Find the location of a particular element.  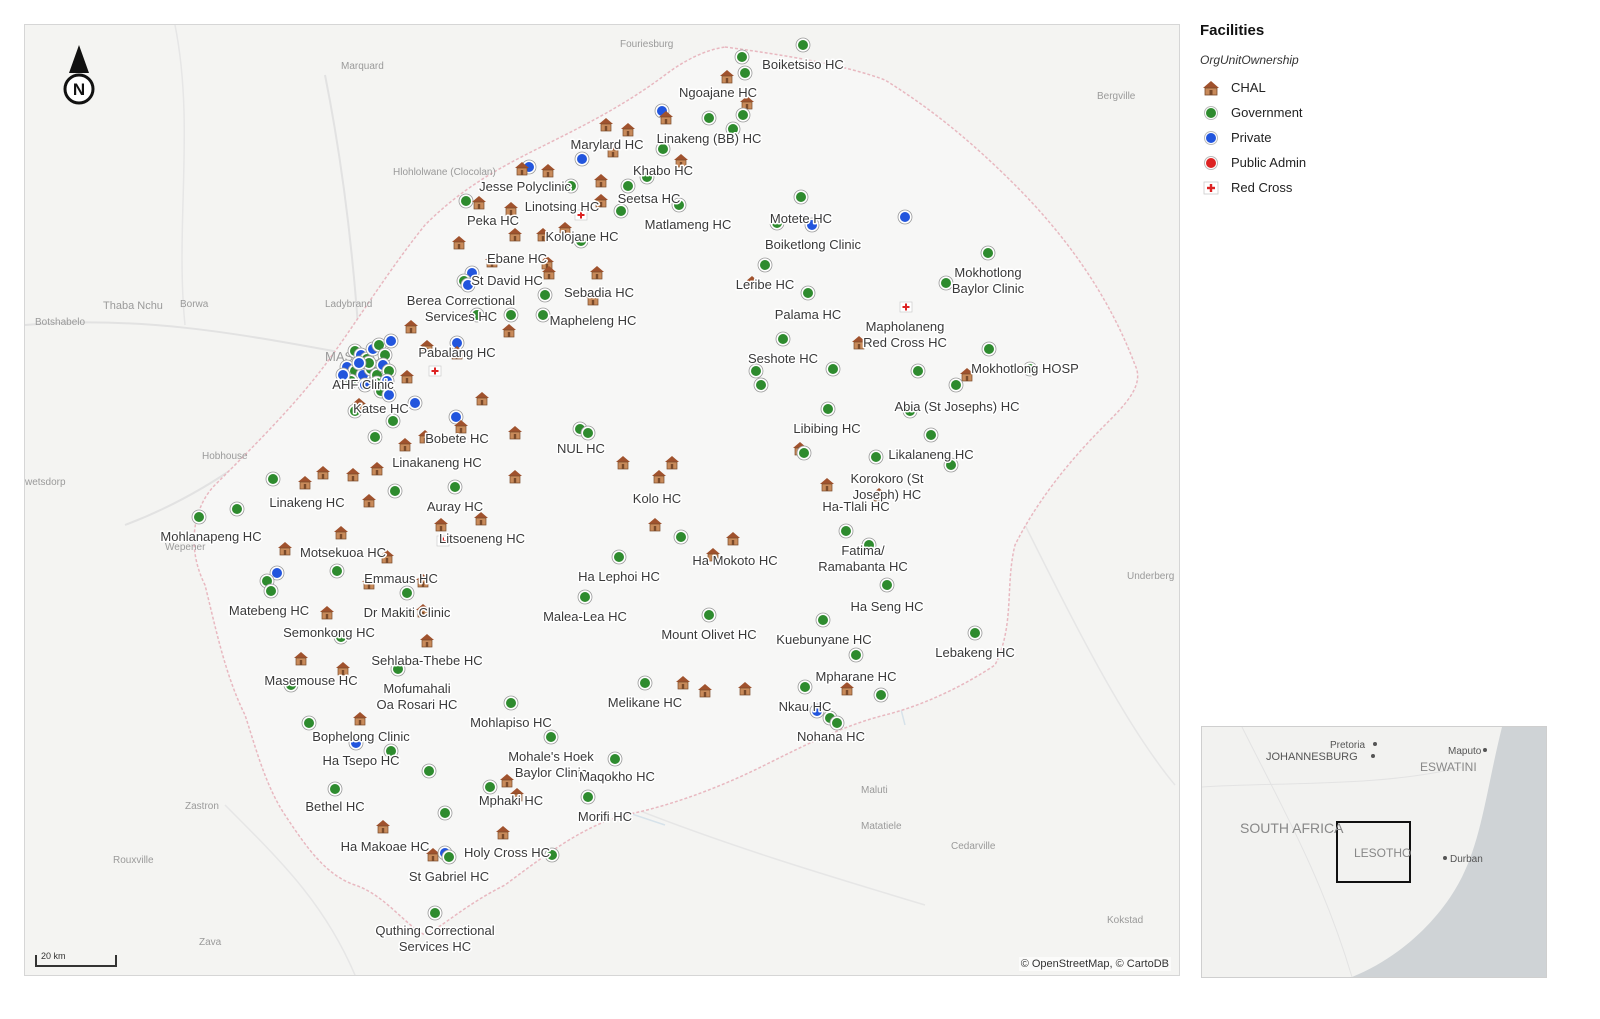

north-arrow: N is located at coordinates (79, 75).